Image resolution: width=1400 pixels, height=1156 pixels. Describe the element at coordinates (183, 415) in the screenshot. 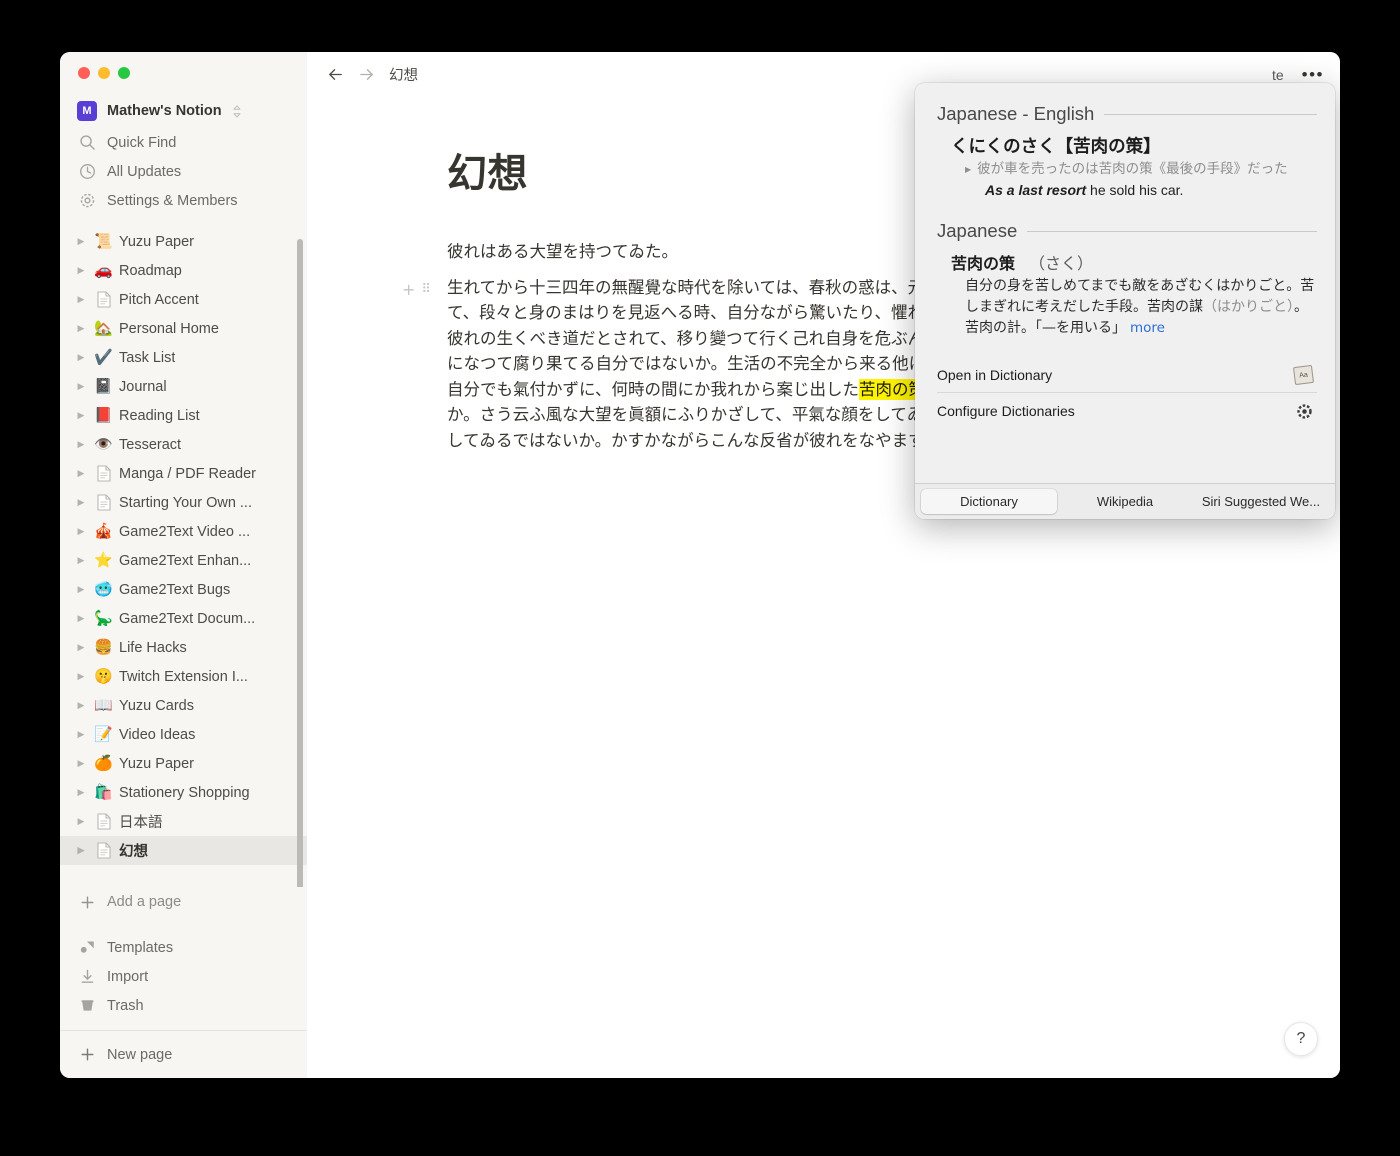

I see `sidebar-page-item: ▶ 📕 Reading List` at that location.